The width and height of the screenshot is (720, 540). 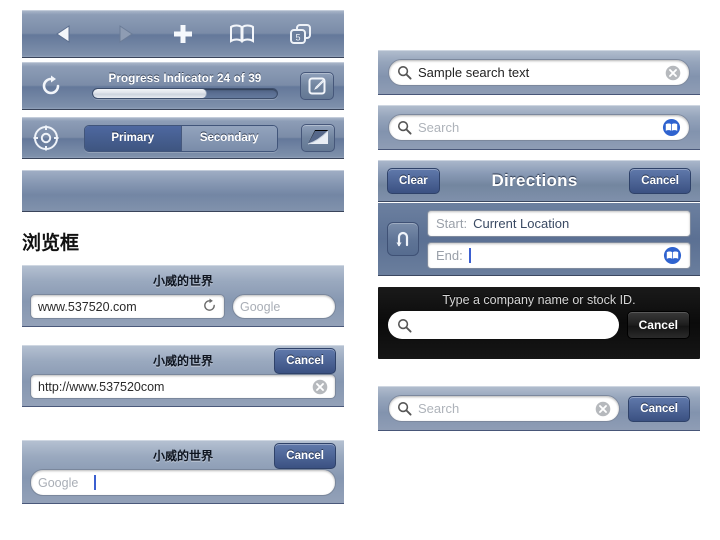 I want to click on browse-box-fields: http://www.537520com, so click(x=183, y=386).